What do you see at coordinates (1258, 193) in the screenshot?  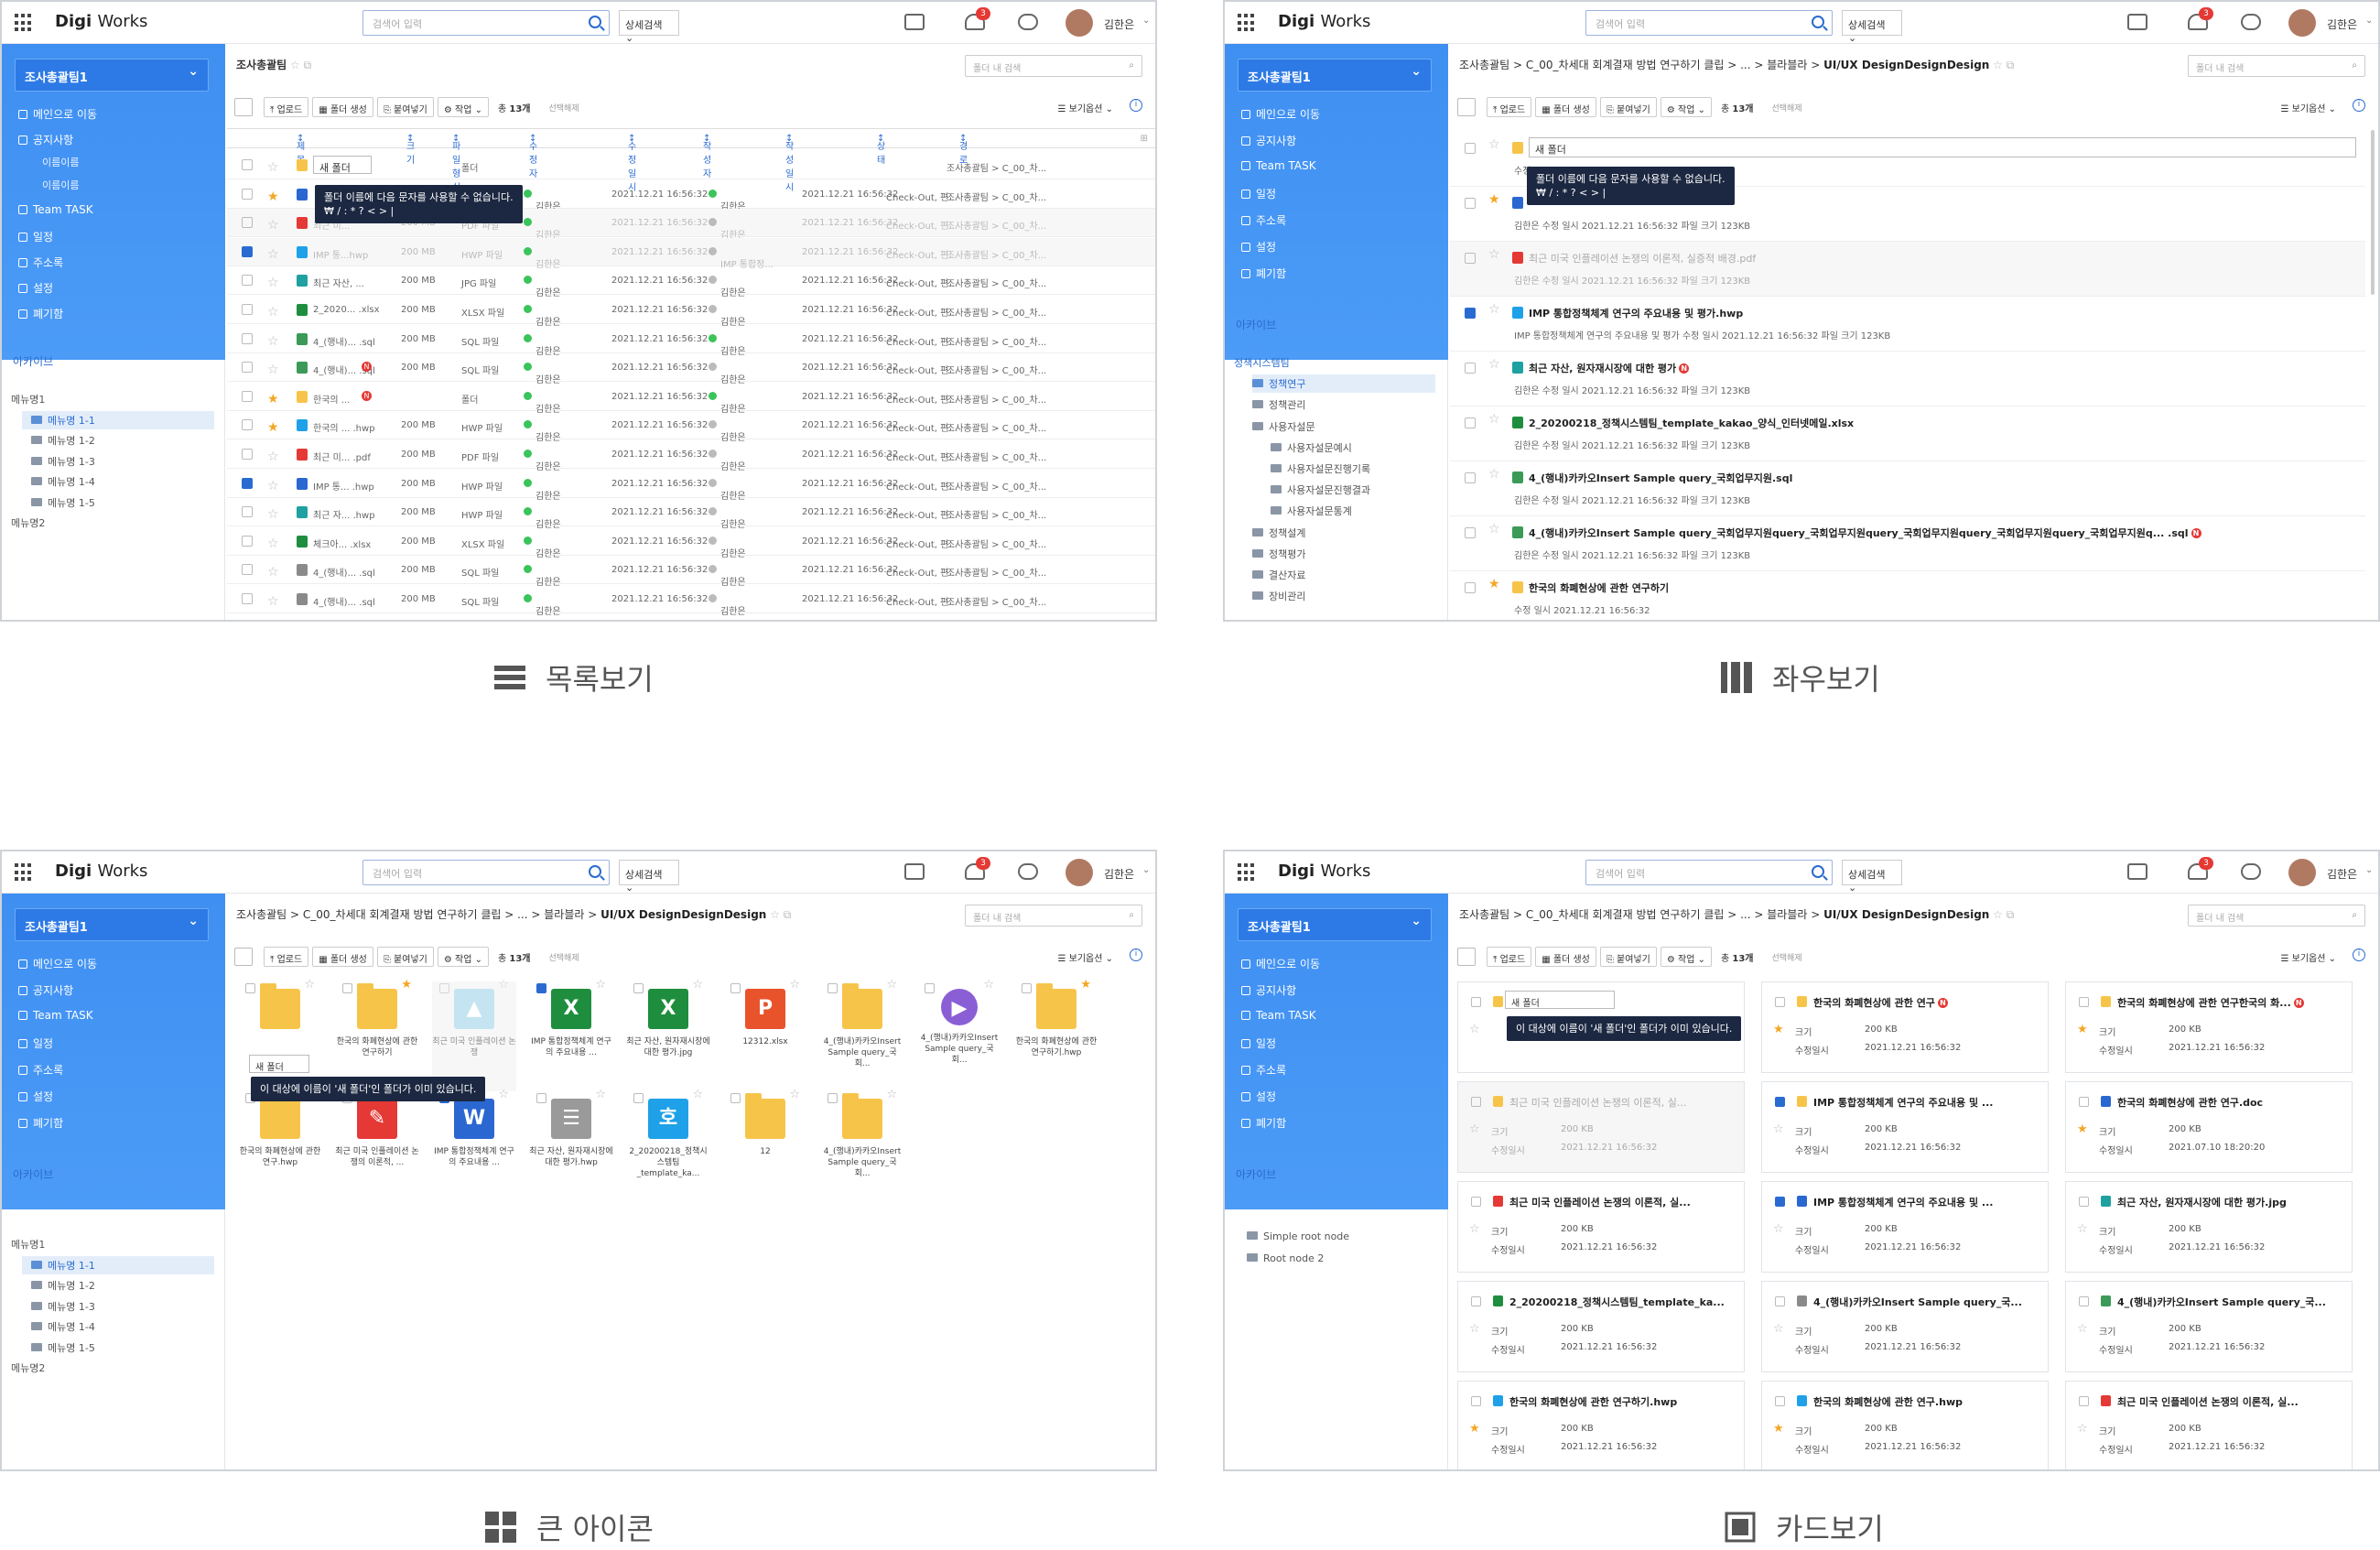 I see `sidebar-item: 일정` at bounding box center [1258, 193].